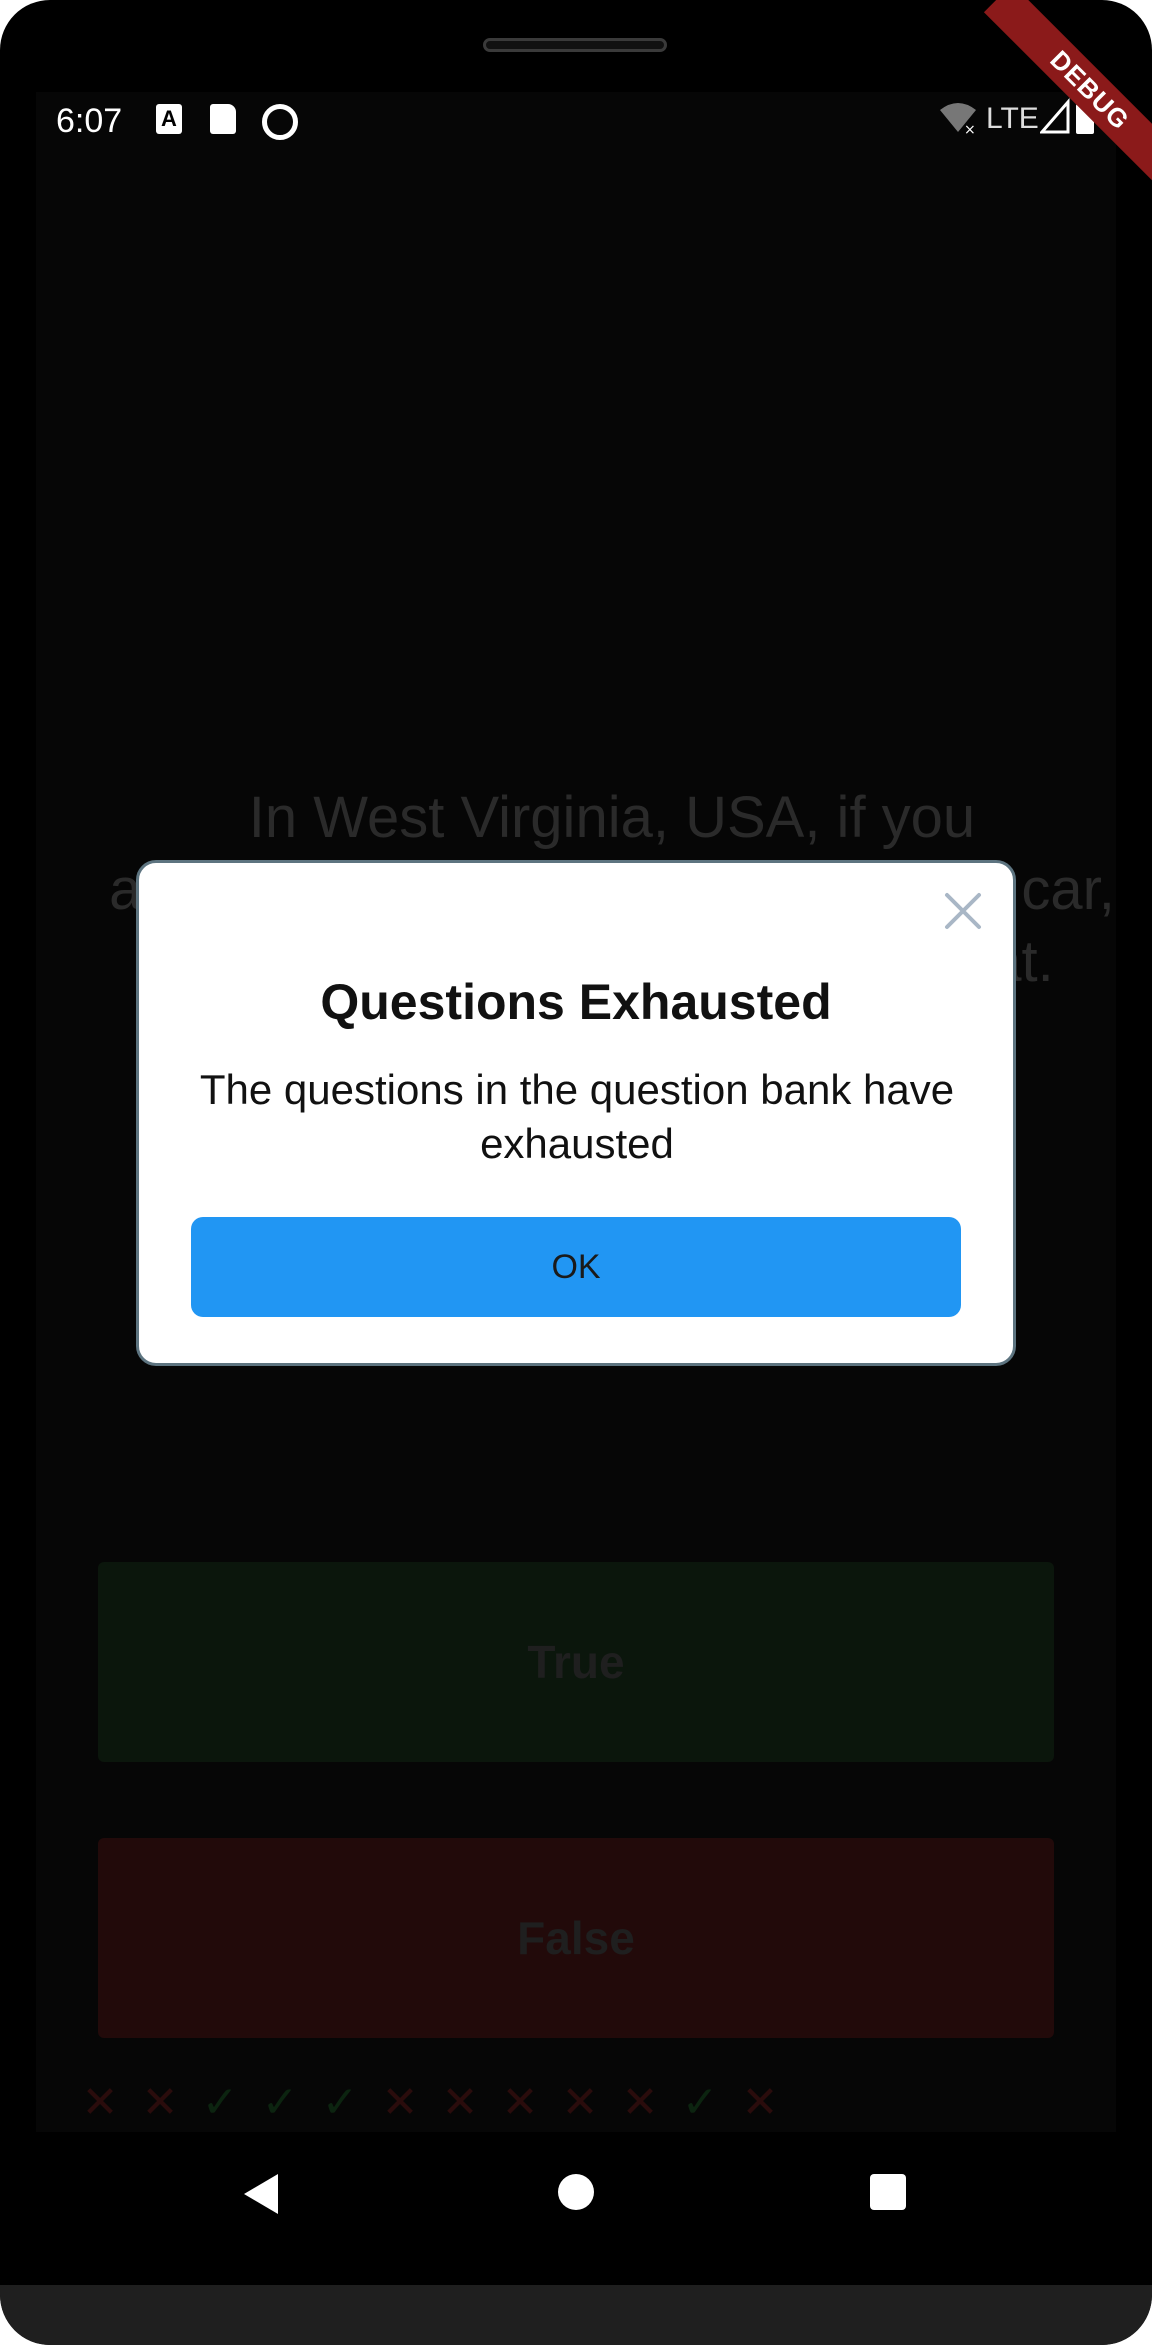 This screenshot has width=1152, height=2345. What do you see at coordinates (576, 2315) in the screenshot?
I see `device-chin` at bounding box center [576, 2315].